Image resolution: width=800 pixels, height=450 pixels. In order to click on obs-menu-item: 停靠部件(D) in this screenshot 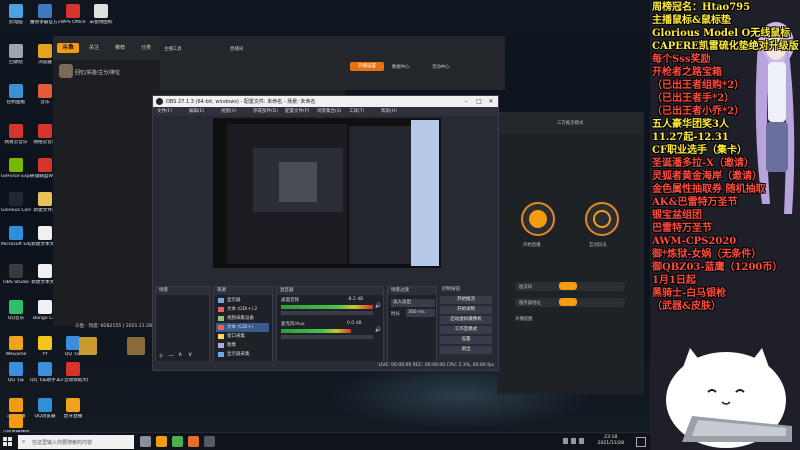, I will do `click(265, 111)`.